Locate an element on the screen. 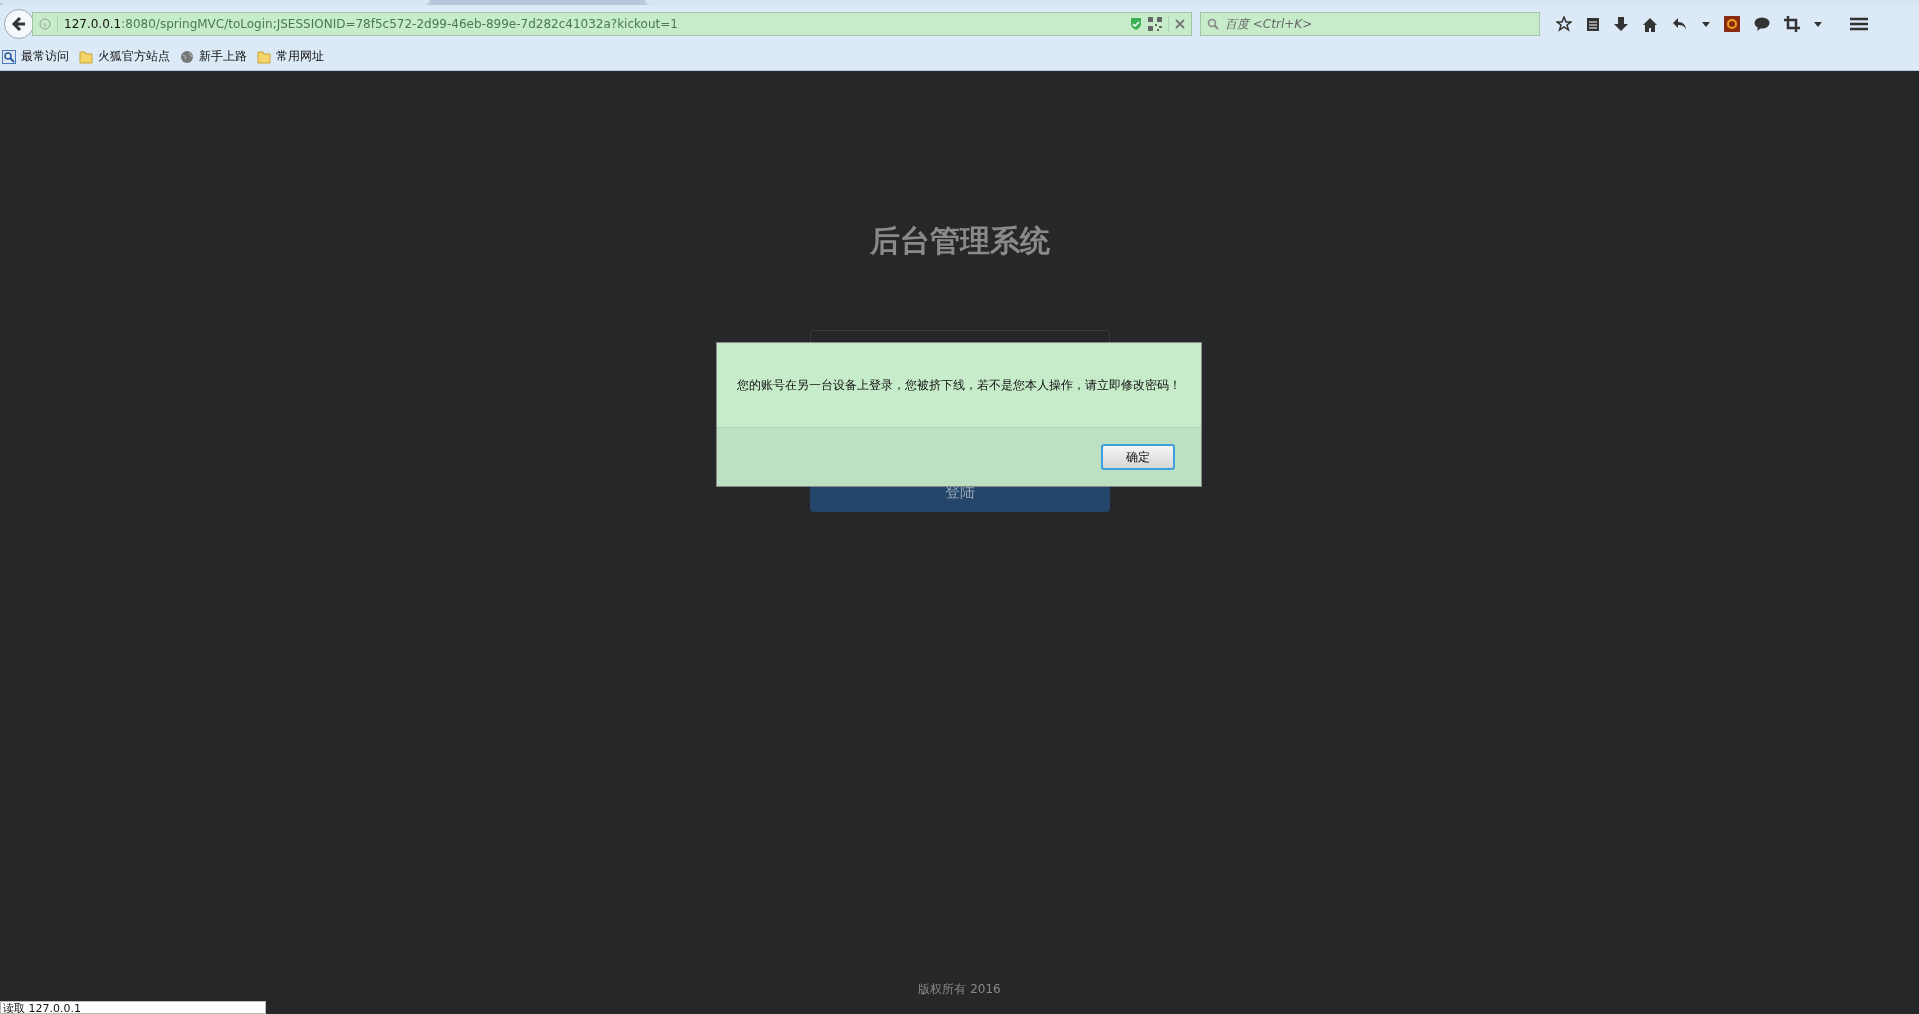 This screenshot has width=1919, height=1014. back-icon is located at coordinates (19, 24).